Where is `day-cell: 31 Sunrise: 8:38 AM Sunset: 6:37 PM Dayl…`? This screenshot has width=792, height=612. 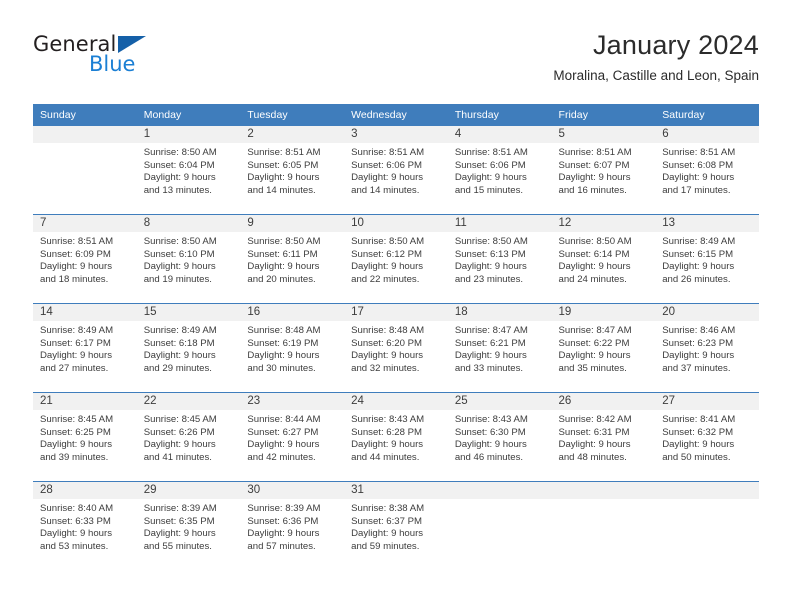
day-cell: 31 Sunrise: 8:38 AM Sunset: 6:37 PM Dayl… is located at coordinates (396, 525).